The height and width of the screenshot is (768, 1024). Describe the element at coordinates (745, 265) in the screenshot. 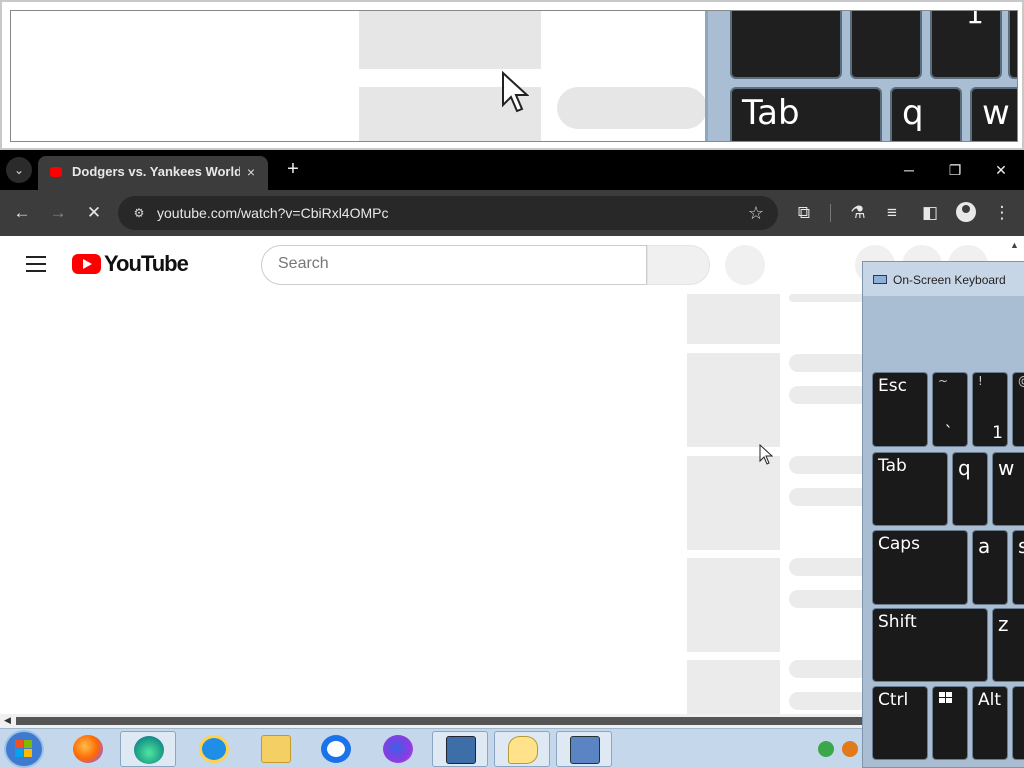

I see `voice-search-placeholder` at that location.